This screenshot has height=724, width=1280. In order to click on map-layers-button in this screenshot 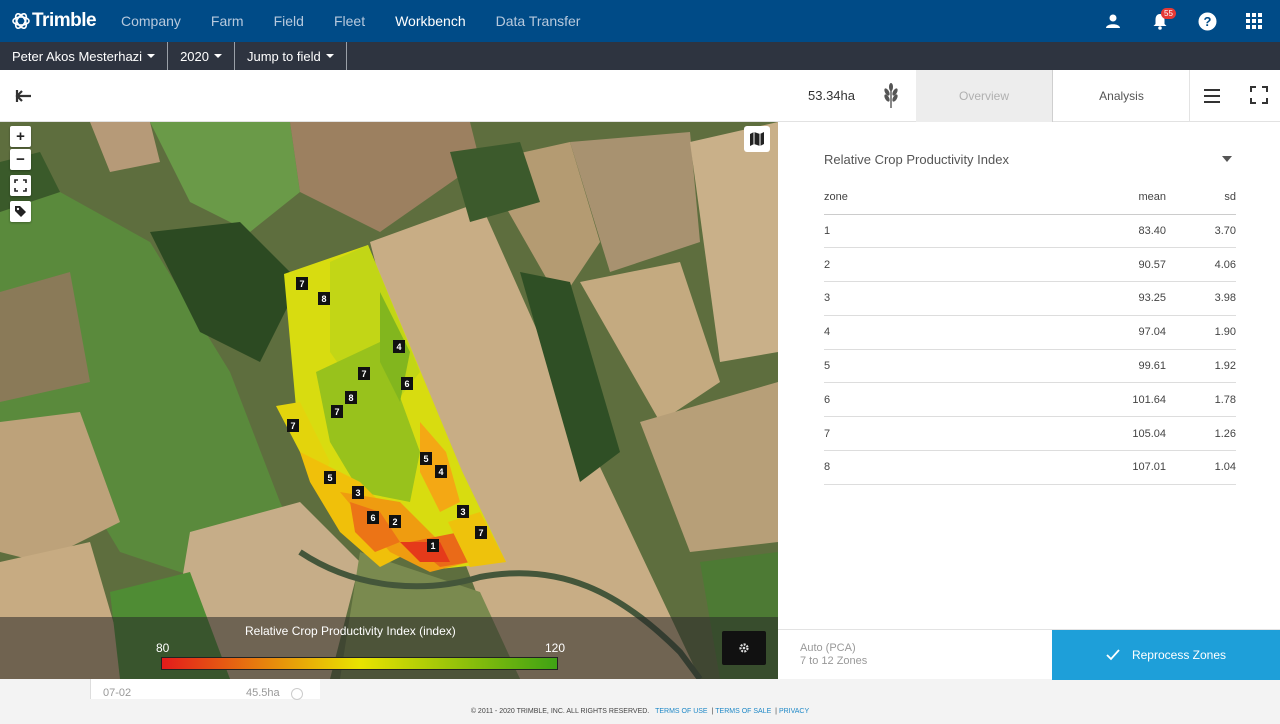, I will do `click(757, 139)`.